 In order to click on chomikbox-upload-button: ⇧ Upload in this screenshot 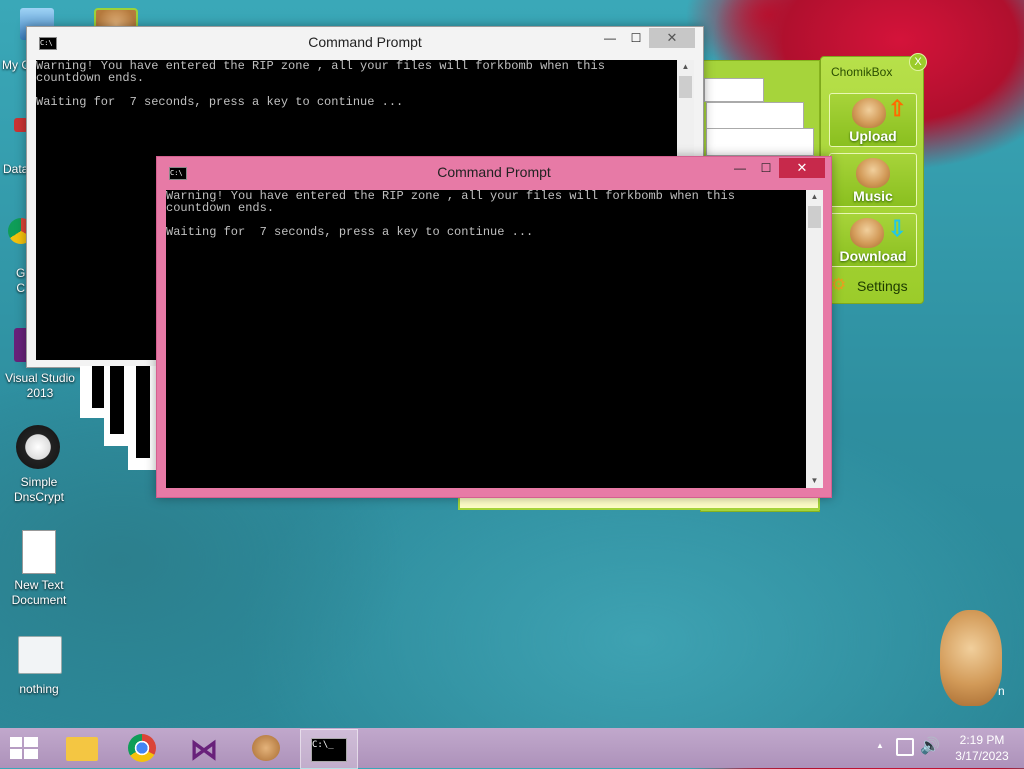, I will do `click(873, 120)`.